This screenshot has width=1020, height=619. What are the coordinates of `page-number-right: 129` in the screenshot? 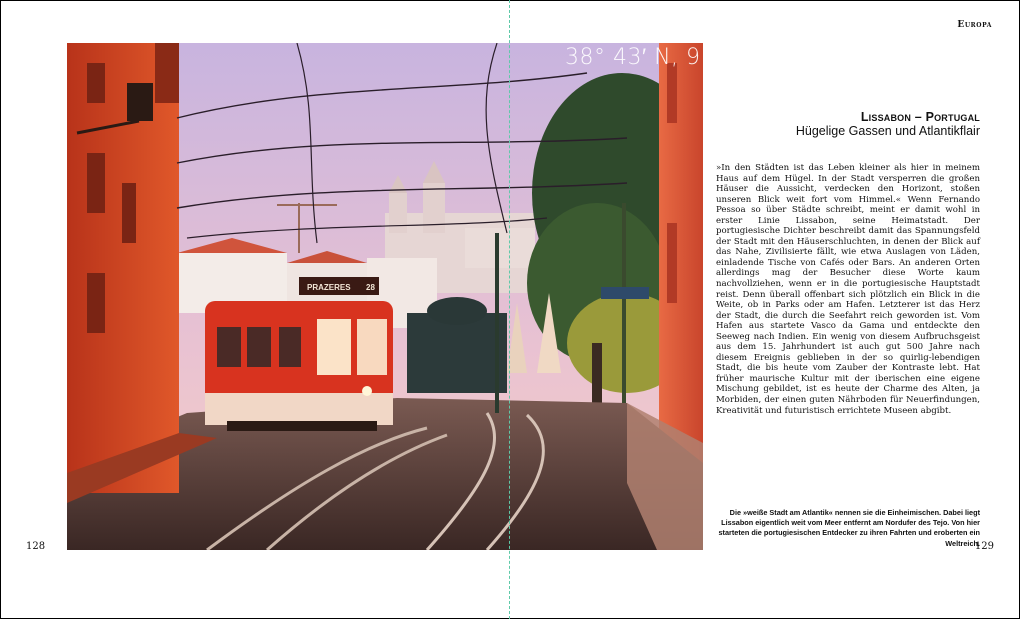 It's located at (984, 546).